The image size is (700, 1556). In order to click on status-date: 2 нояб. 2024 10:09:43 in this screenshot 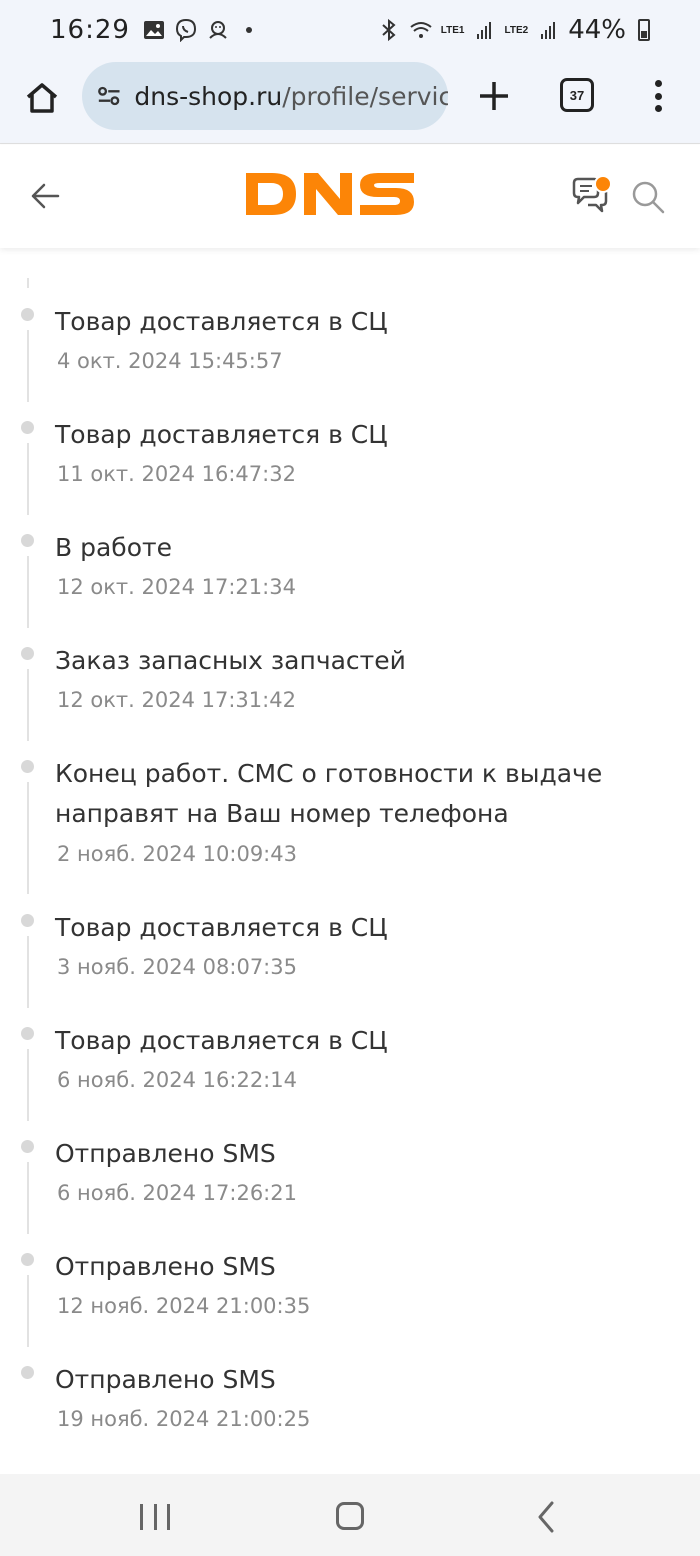, I will do `click(177, 854)`.